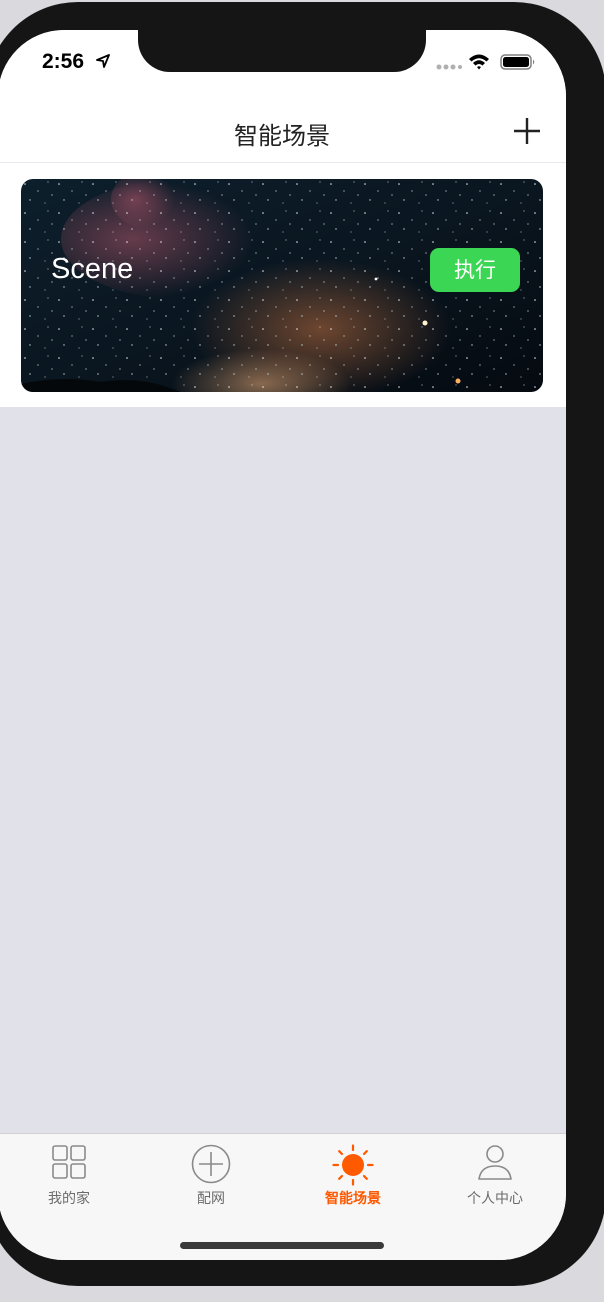  What do you see at coordinates (282, 285) in the screenshot?
I see `scene-card: Scene 执行` at bounding box center [282, 285].